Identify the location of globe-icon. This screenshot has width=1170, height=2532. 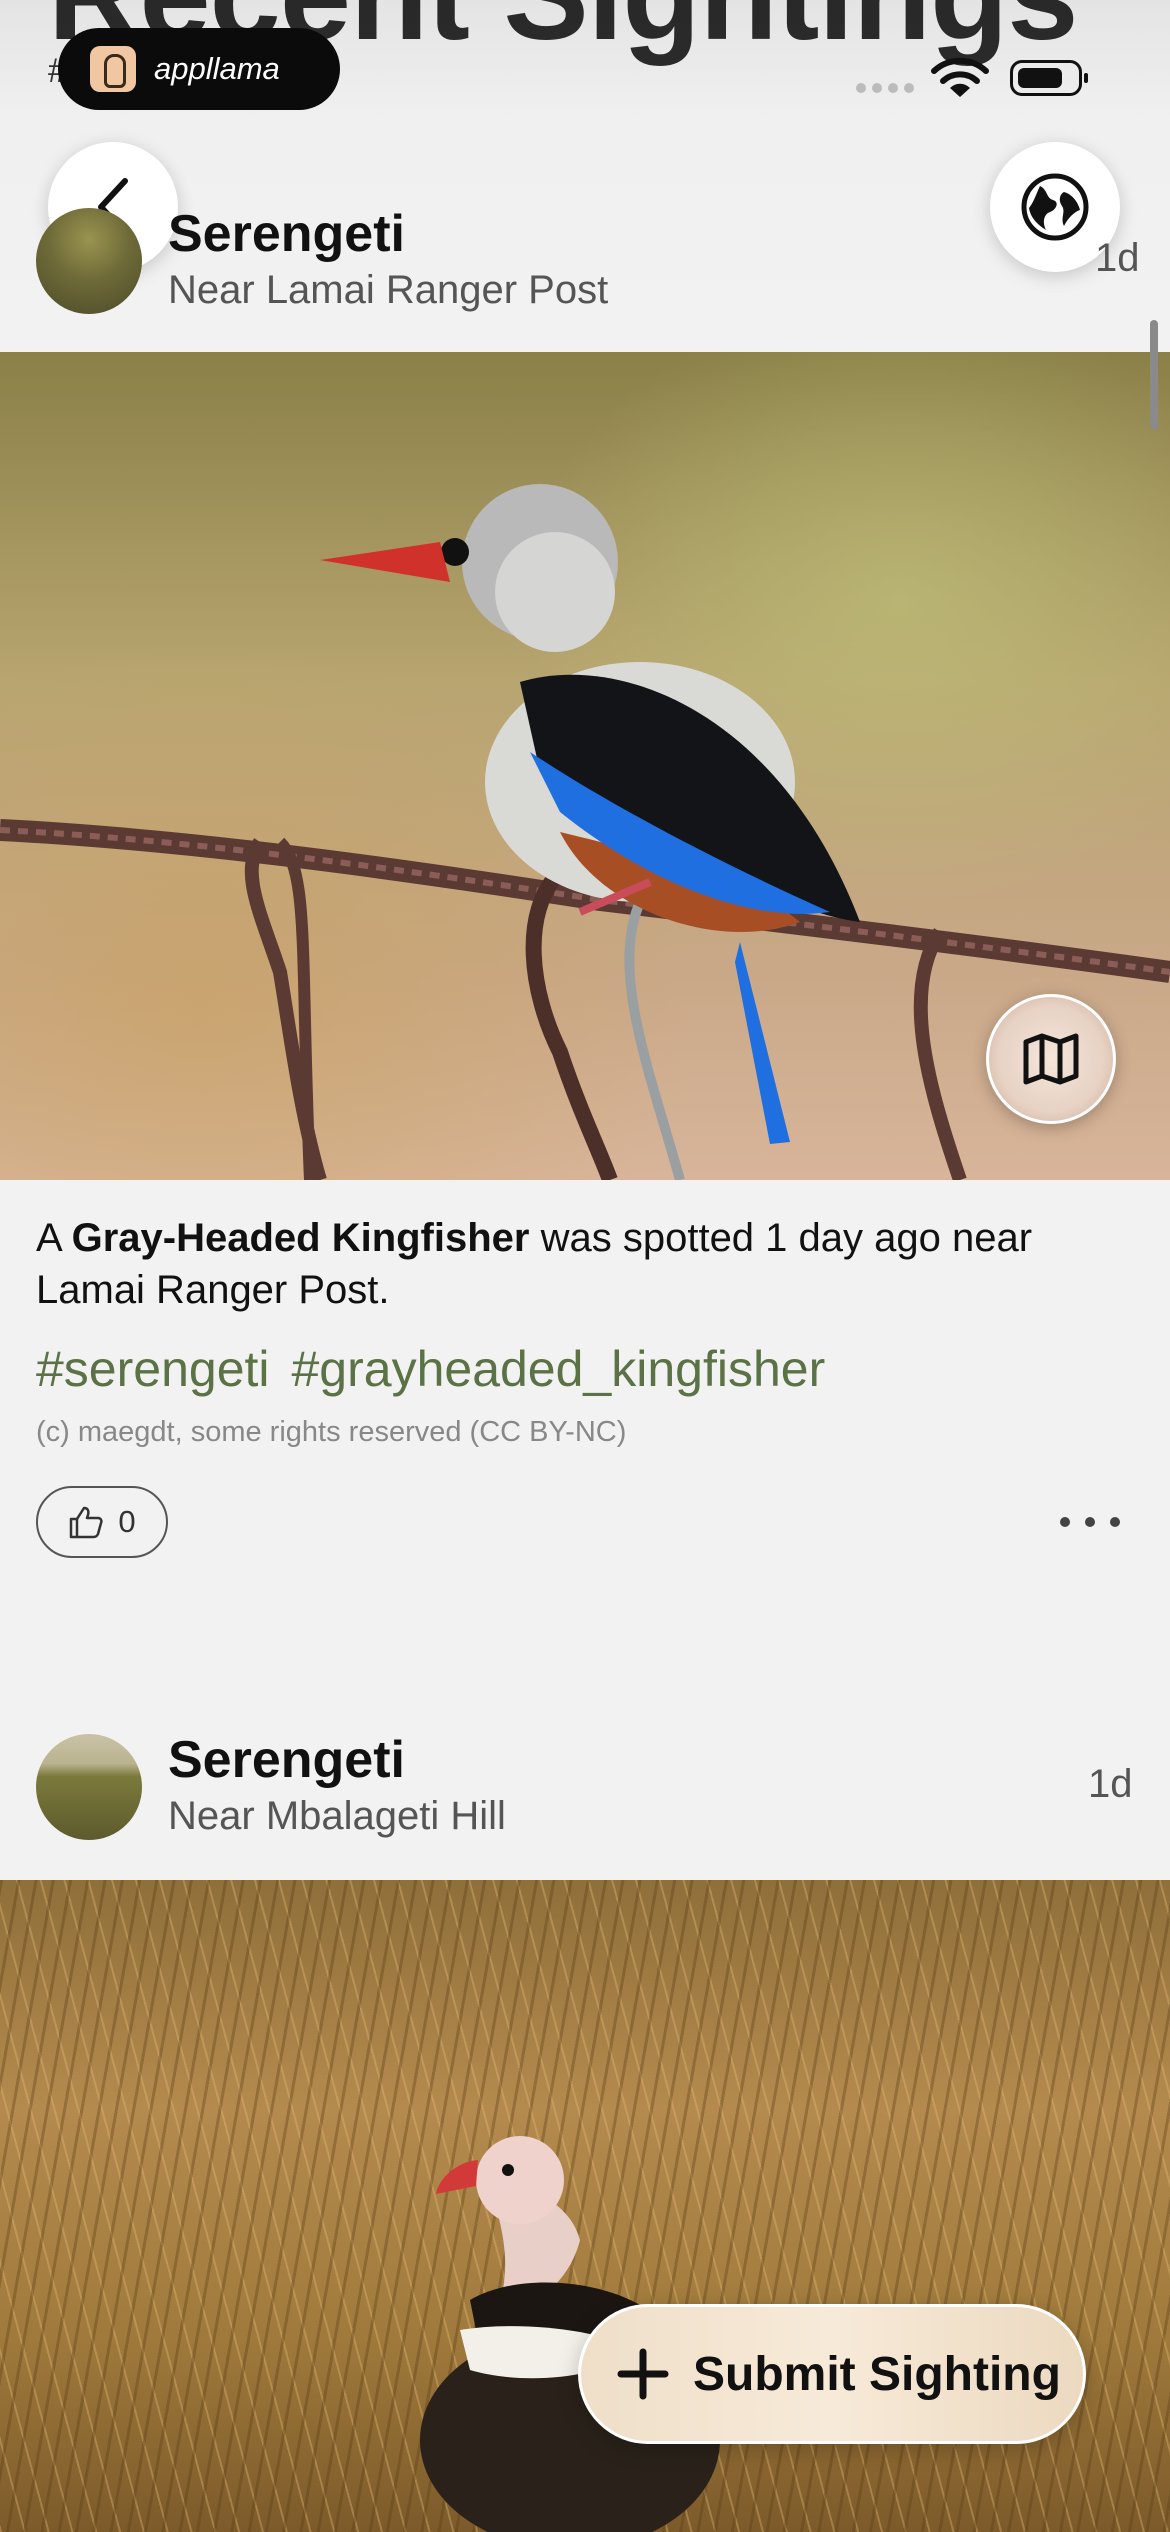
(1055, 207).